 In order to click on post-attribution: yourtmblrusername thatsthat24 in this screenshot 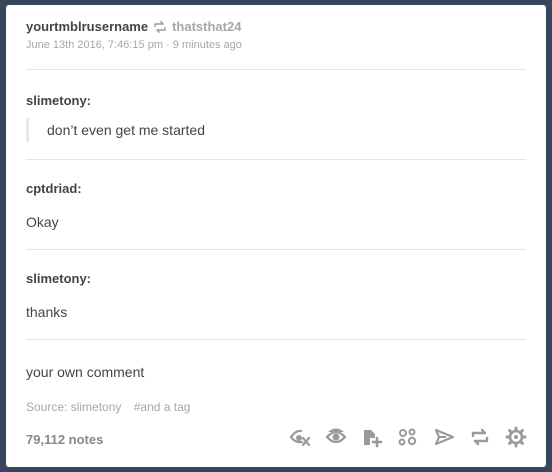, I will do `click(276, 26)`.